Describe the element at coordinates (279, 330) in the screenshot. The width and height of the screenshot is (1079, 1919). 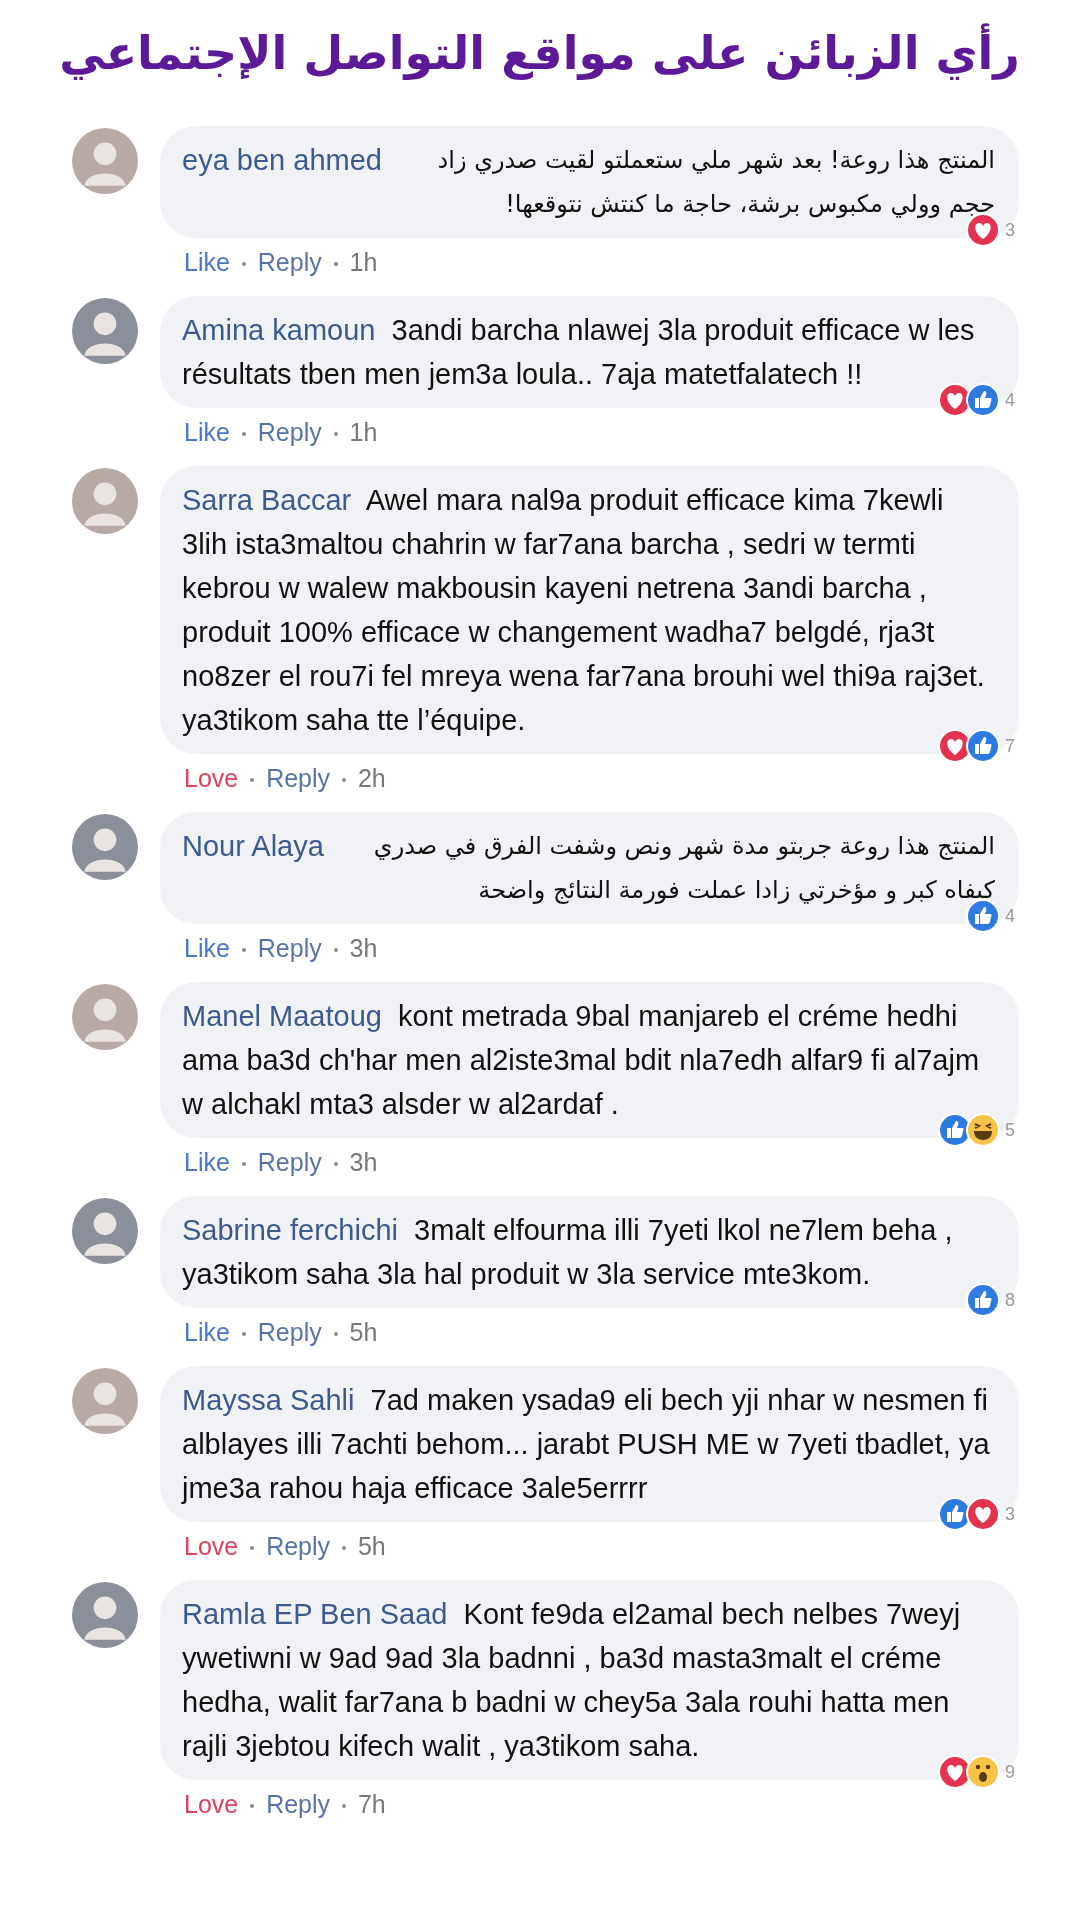
I see `author-name: Amina kamoun` at that location.